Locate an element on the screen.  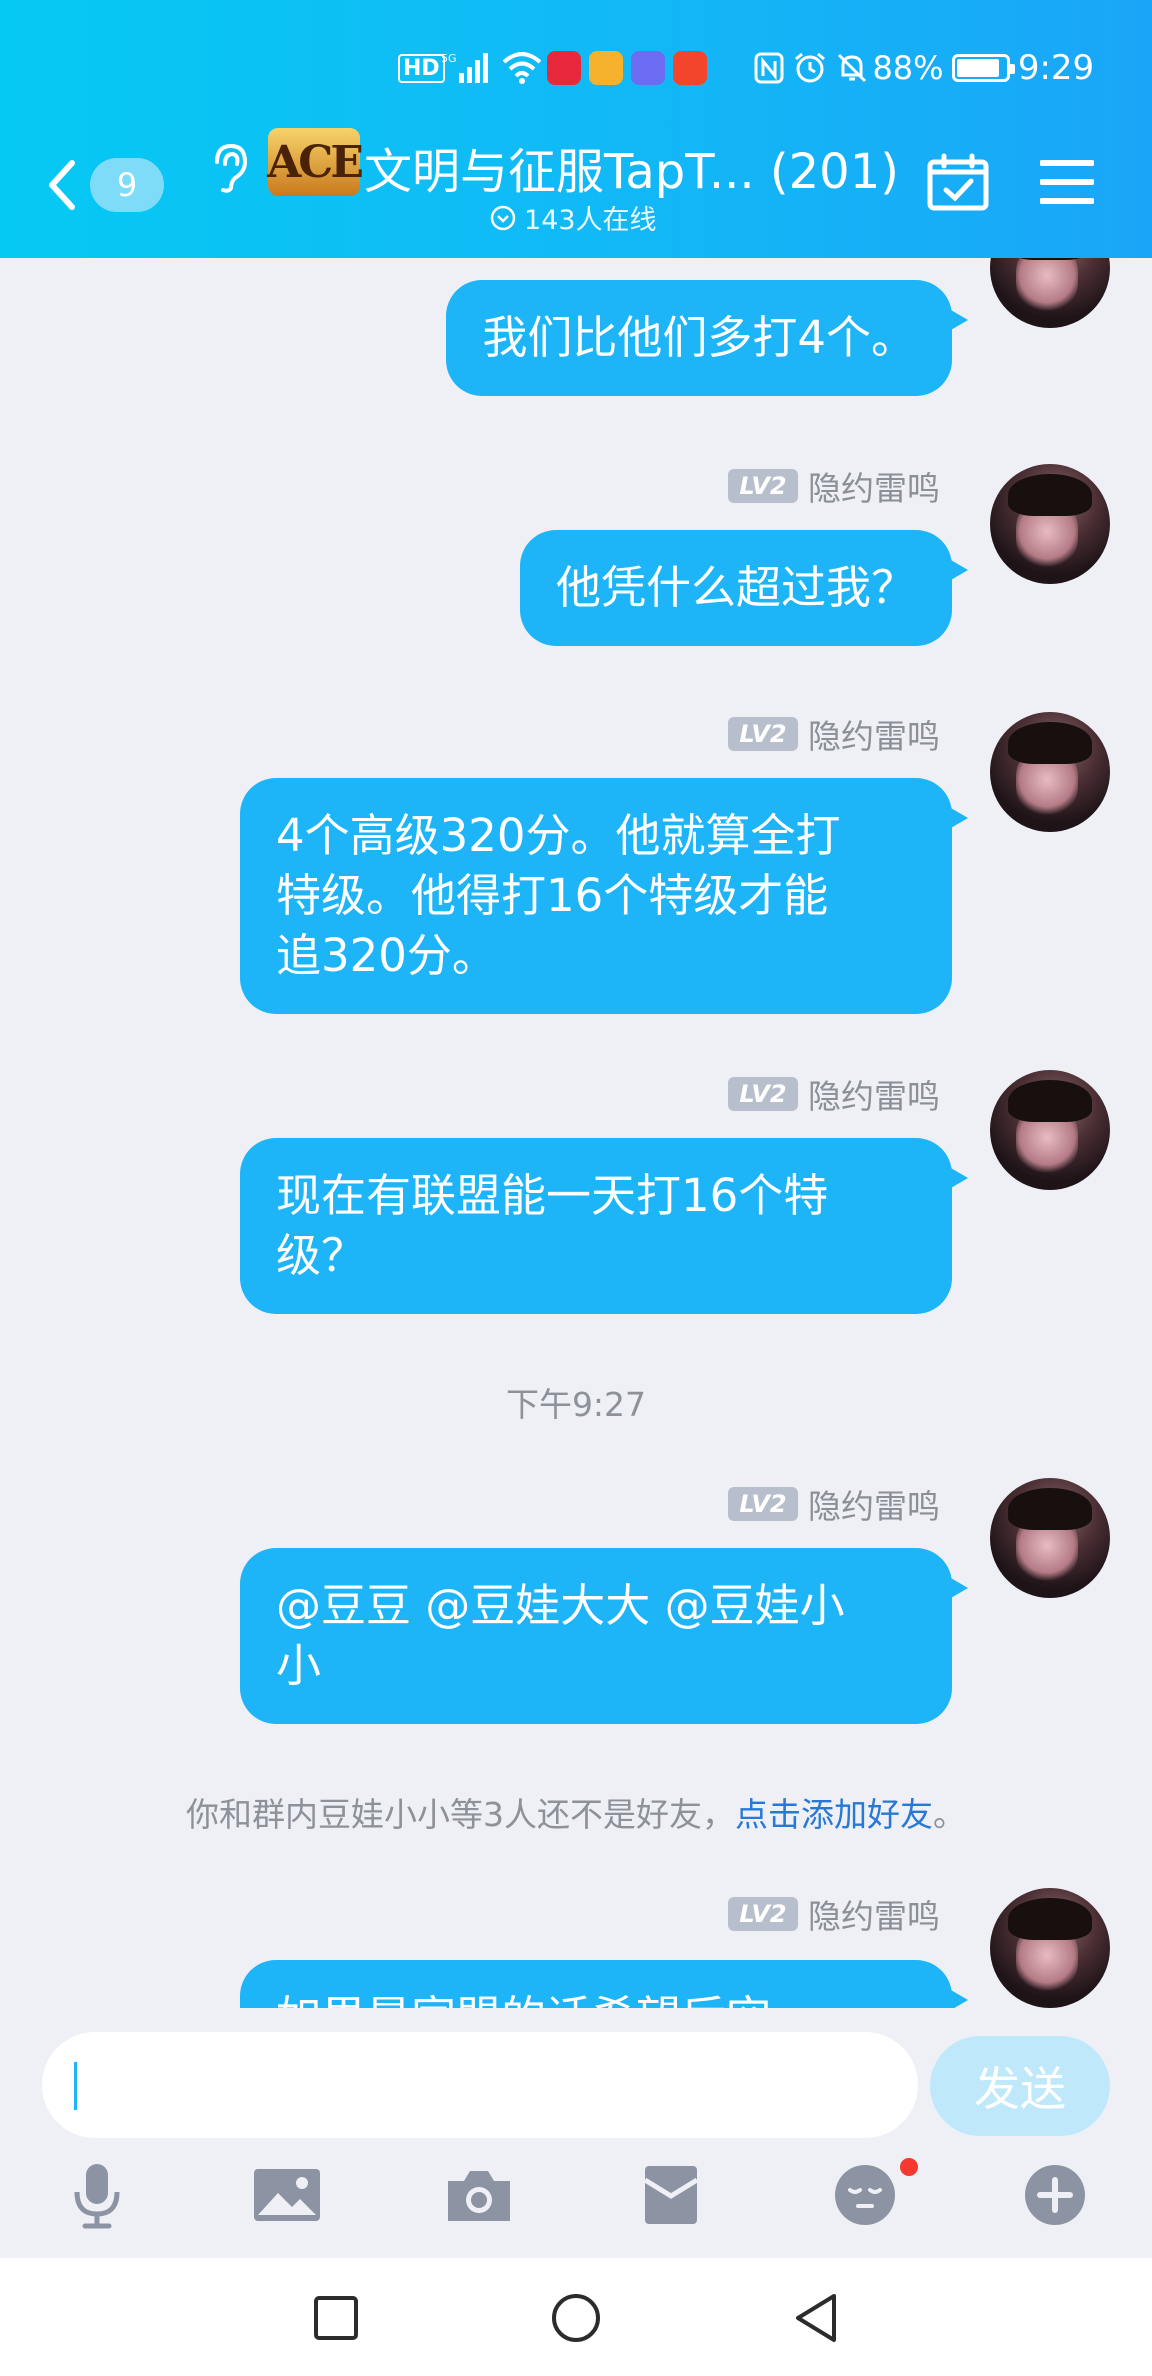
message-input is located at coordinates (480, 2085).